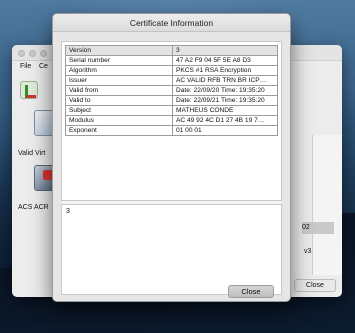 This screenshot has height=333, width=355. Describe the element at coordinates (119, 90) in the screenshot. I see `field-name: Valid from` at that location.